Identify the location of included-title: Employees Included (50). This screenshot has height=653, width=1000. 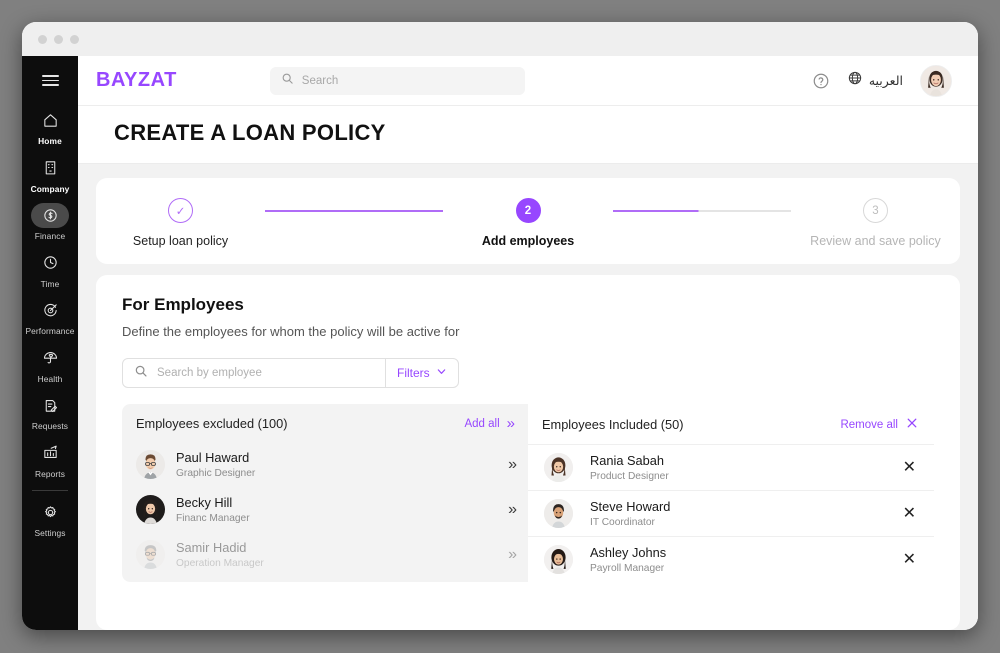
(613, 424).